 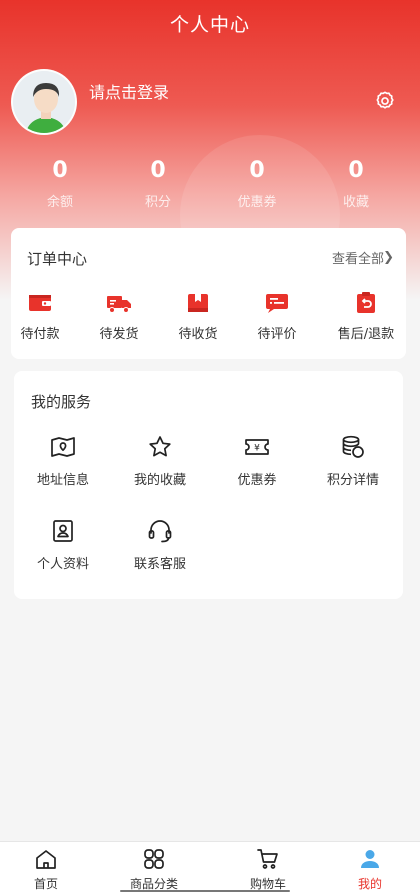 I want to click on bottom-tab-bar: 首页 商品分类 购物车 我的, so click(x=210, y=867).